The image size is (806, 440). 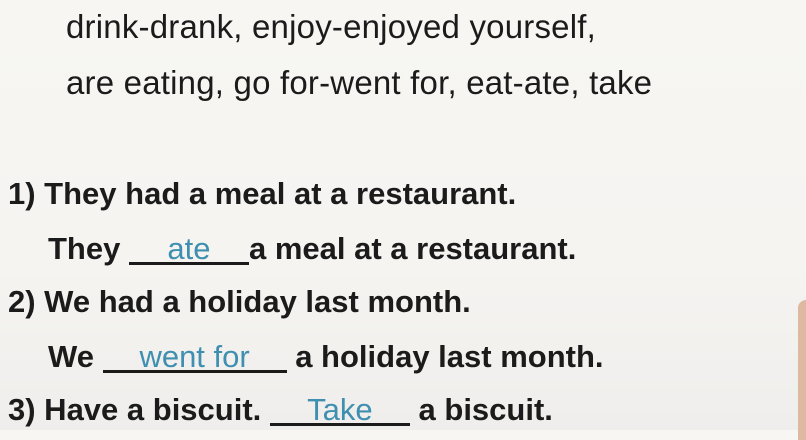 What do you see at coordinates (331, 26) in the screenshot?
I see `word-bank-line-1: drink-drank, enjoy-enjoyed yourself,` at bounding box center [331, 26].